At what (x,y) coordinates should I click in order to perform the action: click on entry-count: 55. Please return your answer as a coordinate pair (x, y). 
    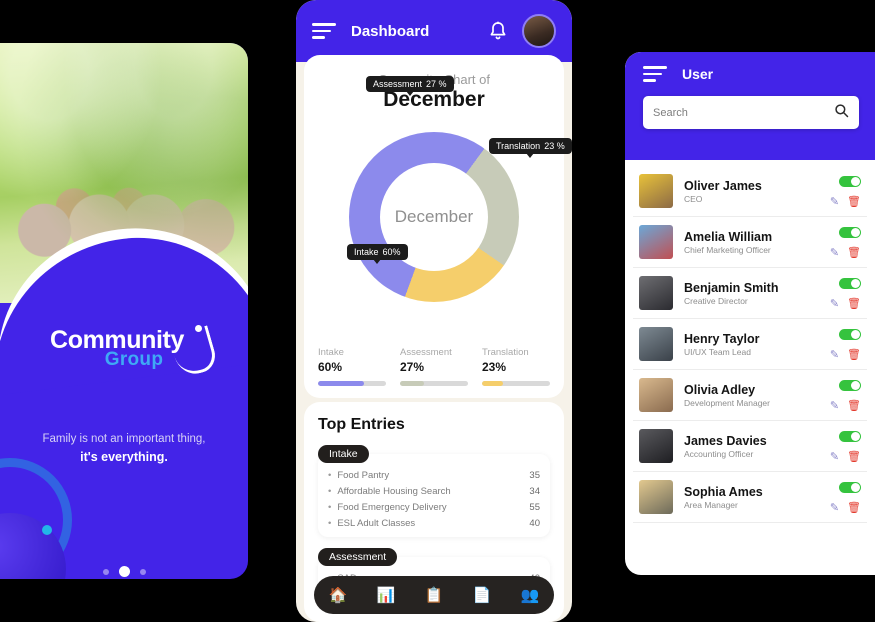
    Looking at the image, I should click on (534, 507).